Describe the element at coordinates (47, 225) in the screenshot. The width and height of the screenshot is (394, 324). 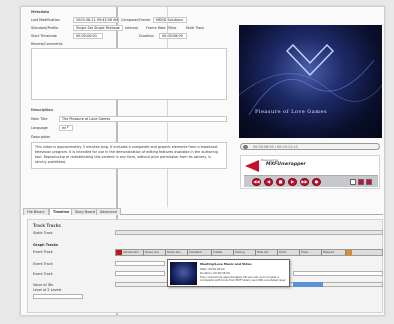
I see `timeline-heading: Track Tracks` at that location.